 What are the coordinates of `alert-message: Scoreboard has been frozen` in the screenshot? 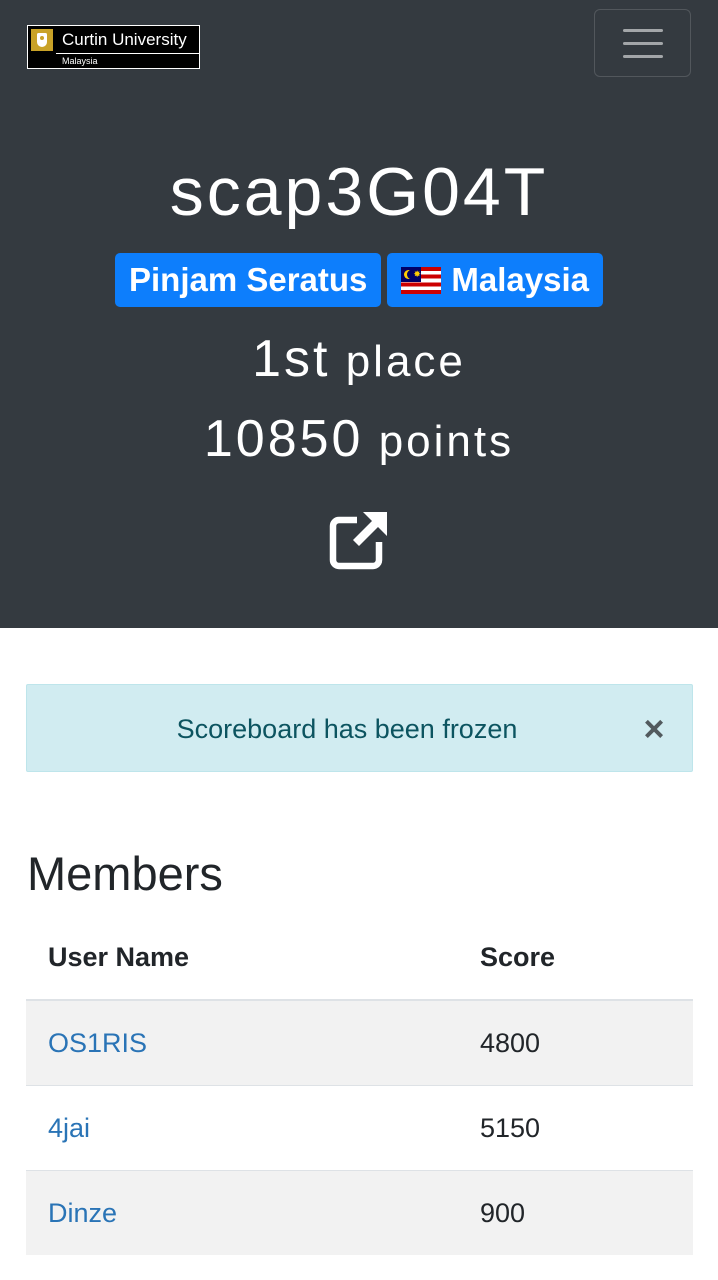 It's located at (347, 729).